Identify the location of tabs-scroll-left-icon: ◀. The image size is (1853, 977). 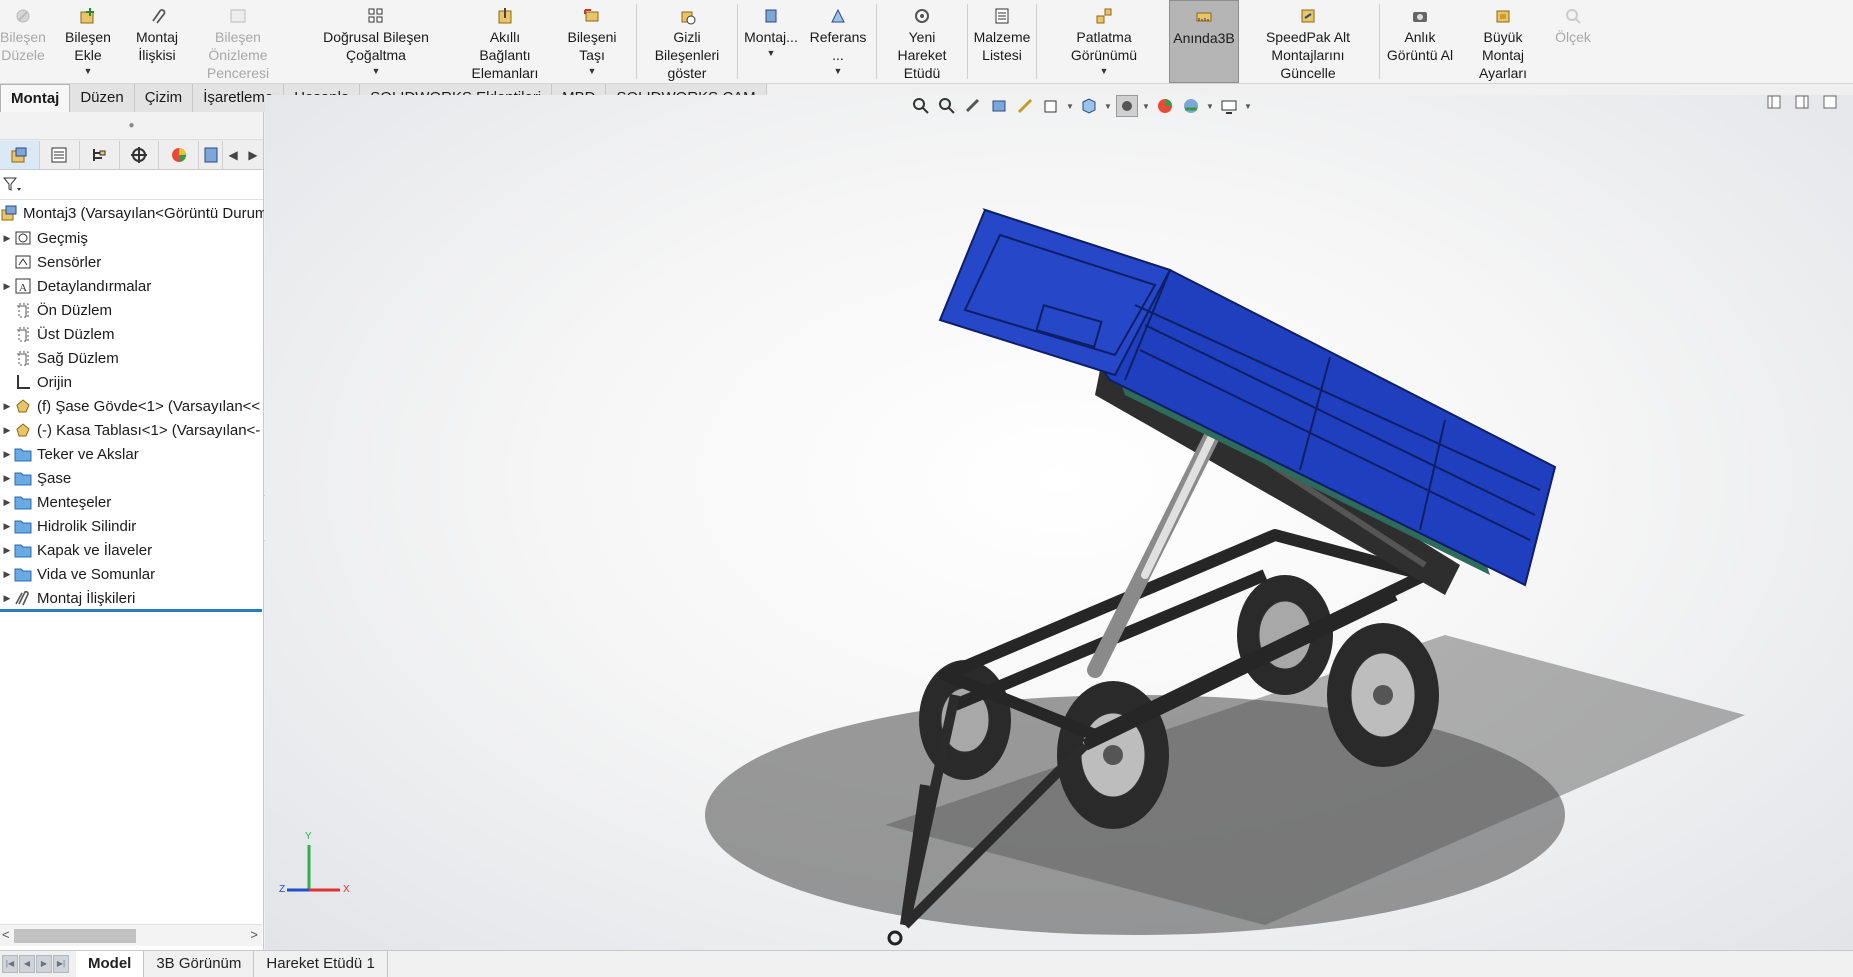
(233, 155).